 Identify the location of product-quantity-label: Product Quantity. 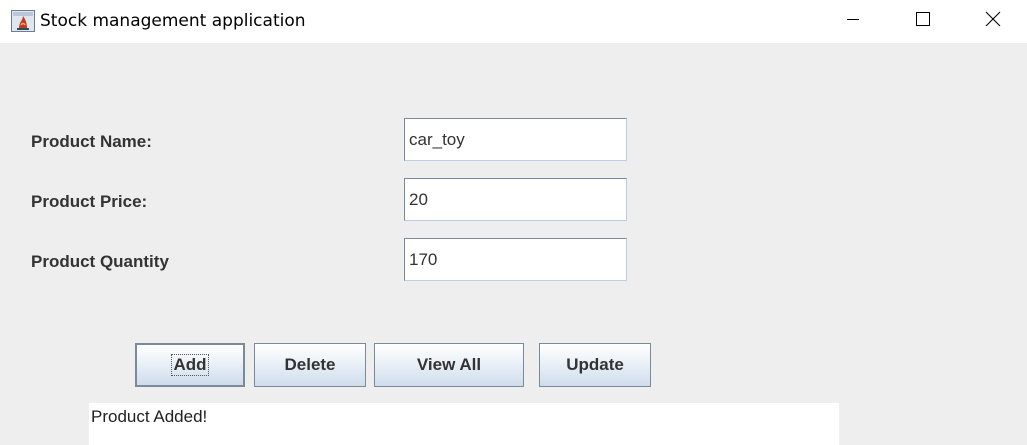
(100, 261).